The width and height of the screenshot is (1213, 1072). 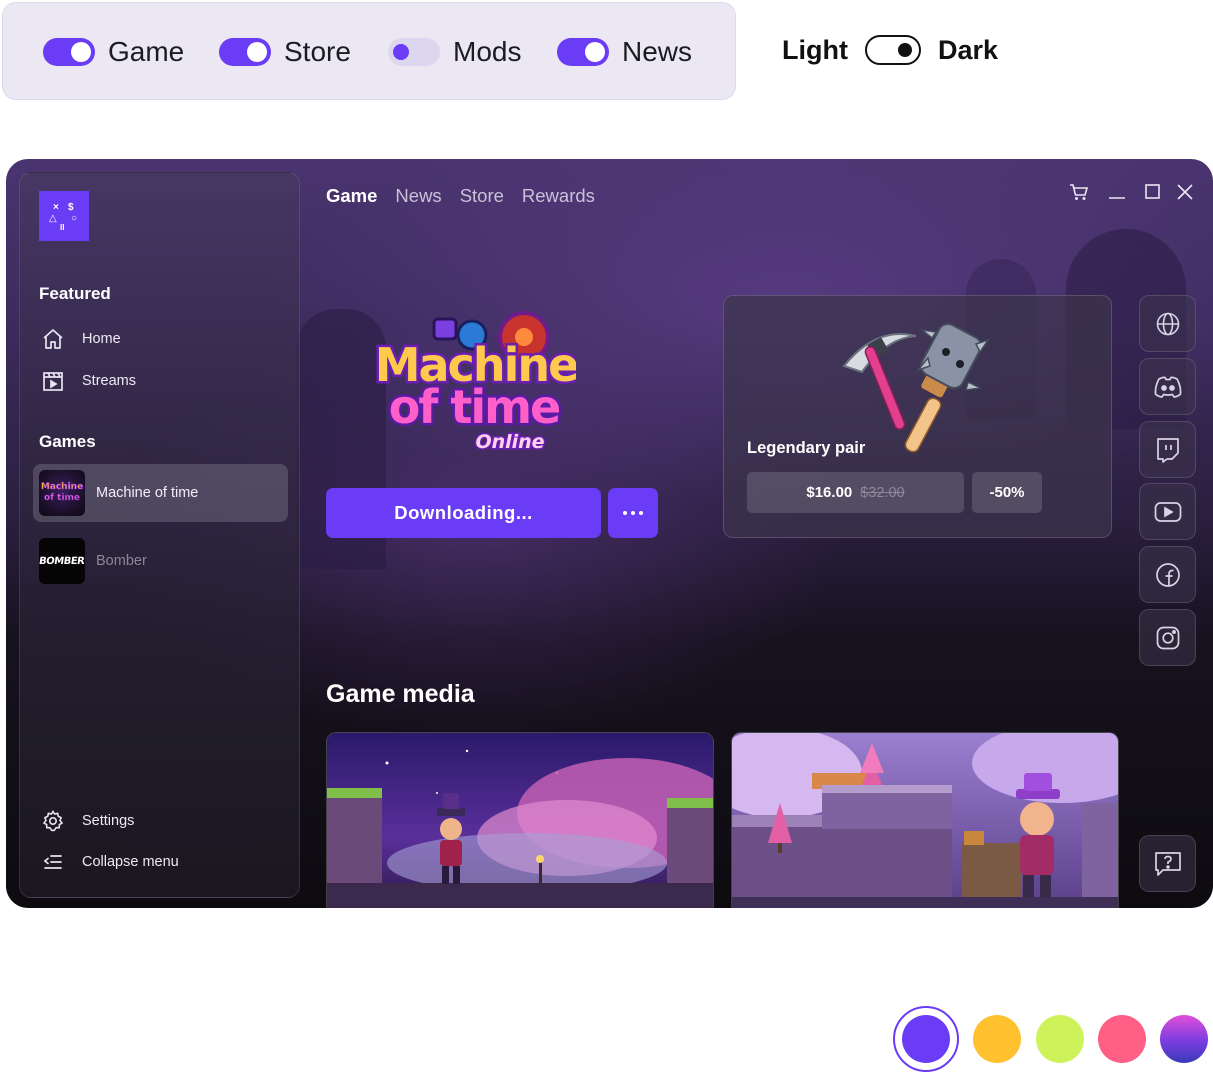 What do you see at coordinates (53, 862) in the screenshot?
I see `collapse-menu-icon` at bounding box center [53, 862].